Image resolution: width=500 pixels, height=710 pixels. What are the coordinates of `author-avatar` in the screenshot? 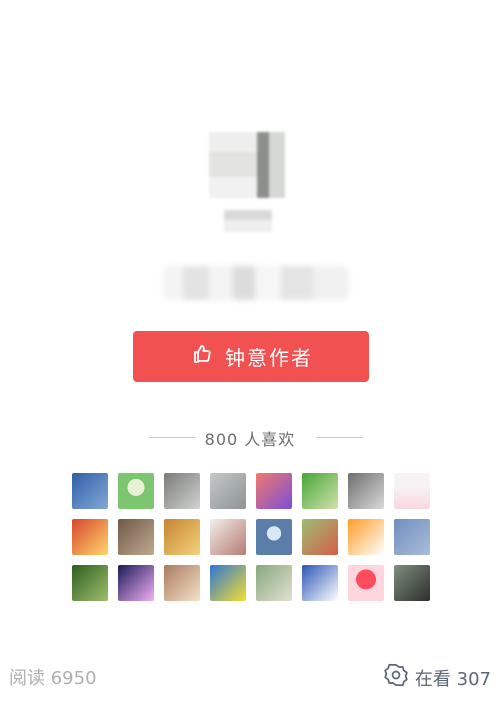 It's located at (247, 165).